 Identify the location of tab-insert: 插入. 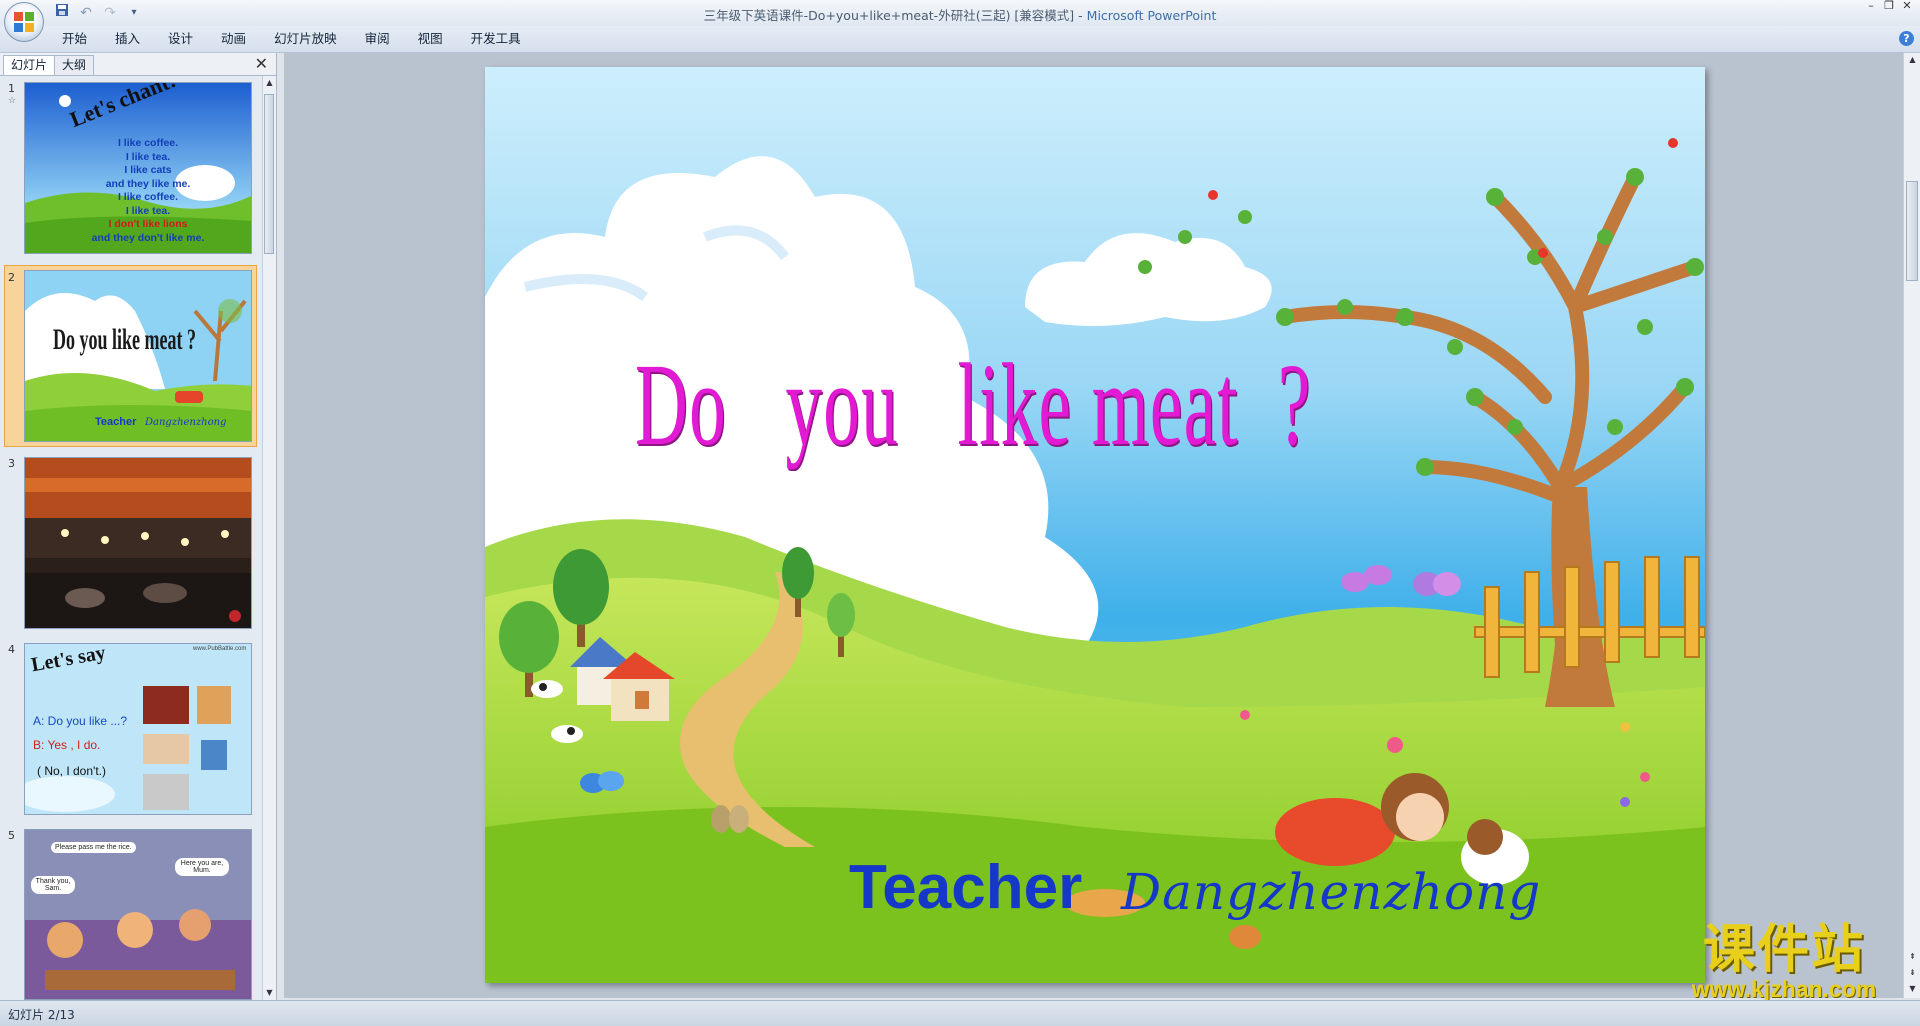
(127, 39).